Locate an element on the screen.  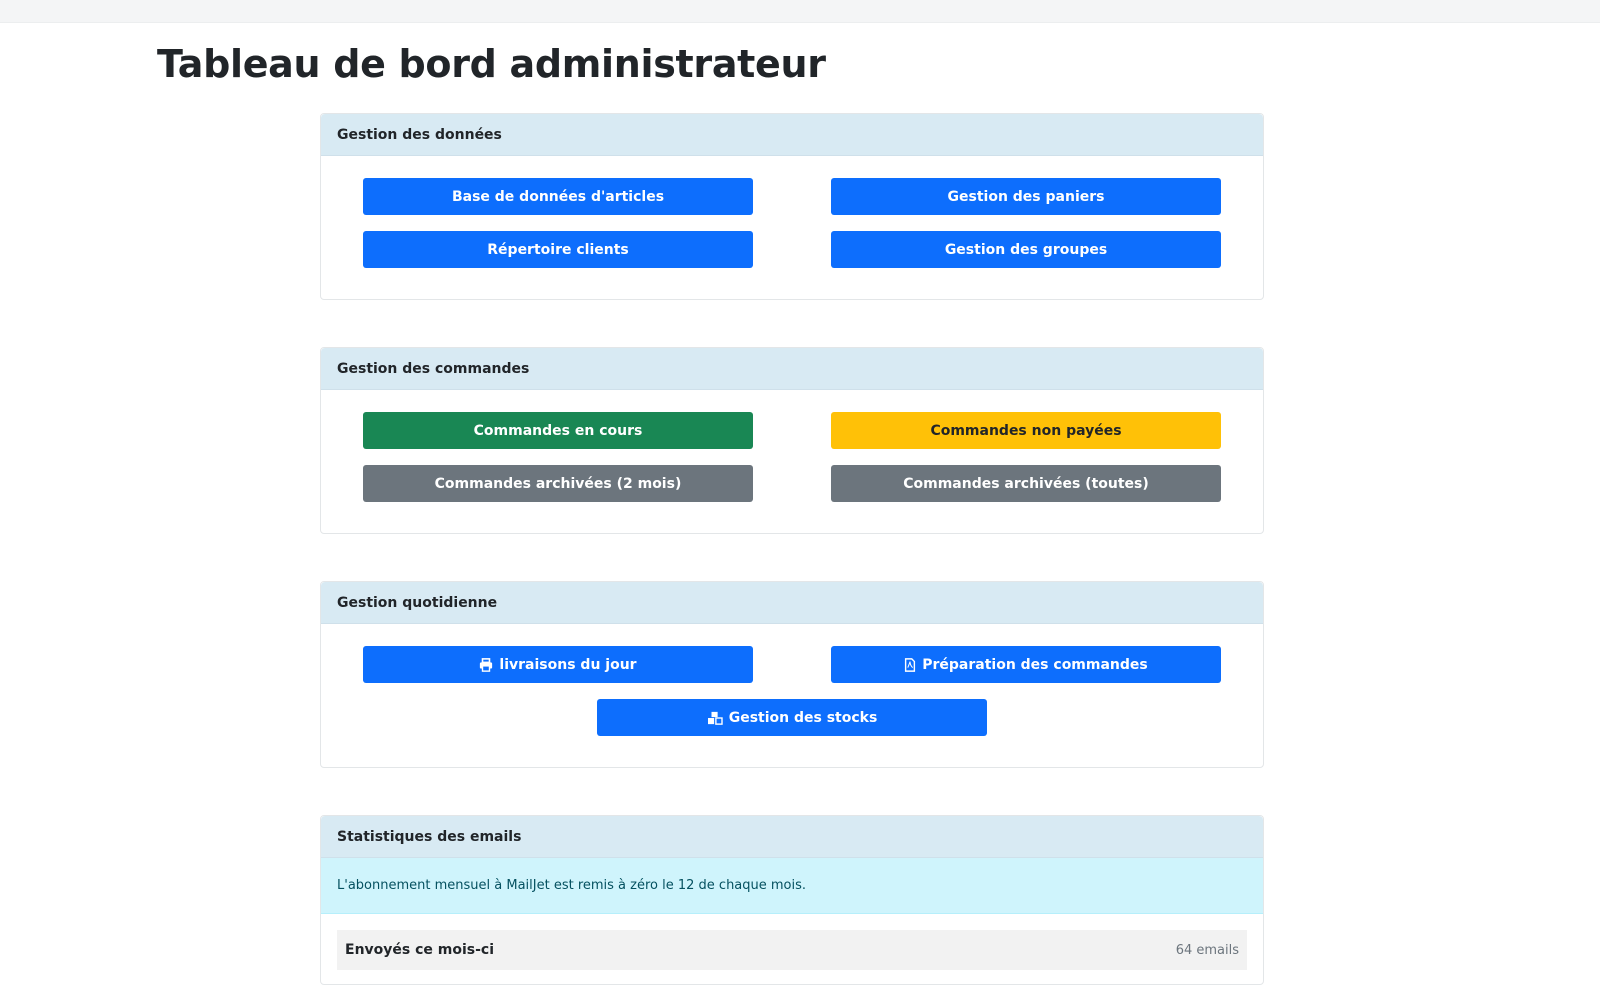
order-preparation-button: Préparation des commandes is located at coordinates (1026, 664).